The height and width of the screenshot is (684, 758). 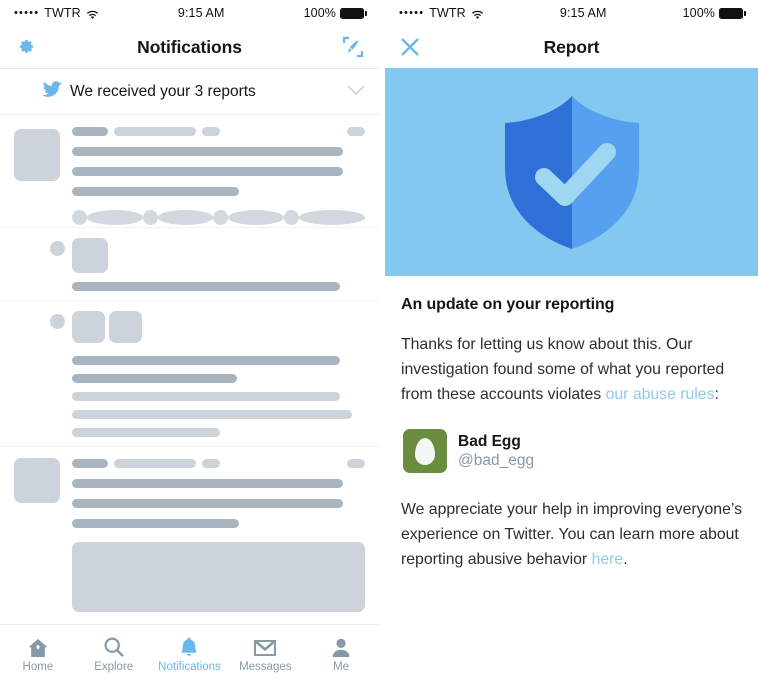 I want to click on right-status-battery: 100%, so click(x=714, y=13).